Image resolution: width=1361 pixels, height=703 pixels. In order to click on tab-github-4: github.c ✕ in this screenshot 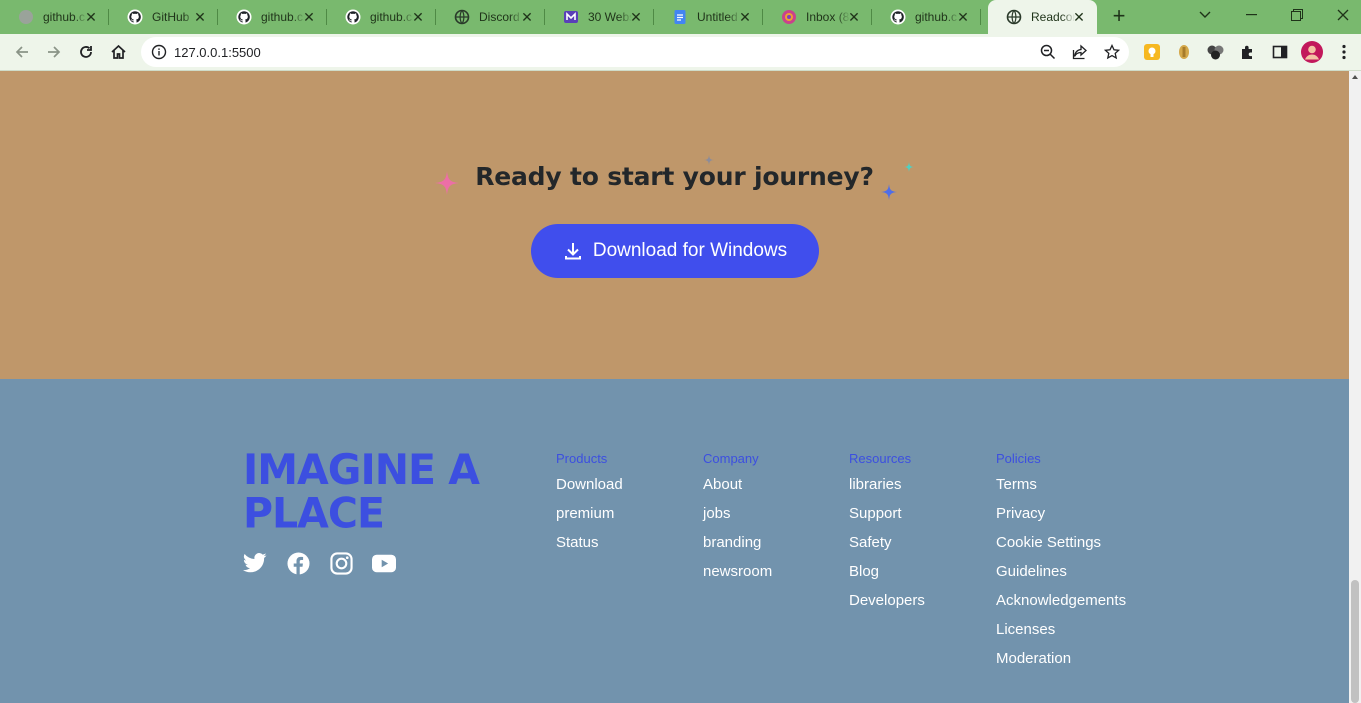, I will do `click(381, 17)`.